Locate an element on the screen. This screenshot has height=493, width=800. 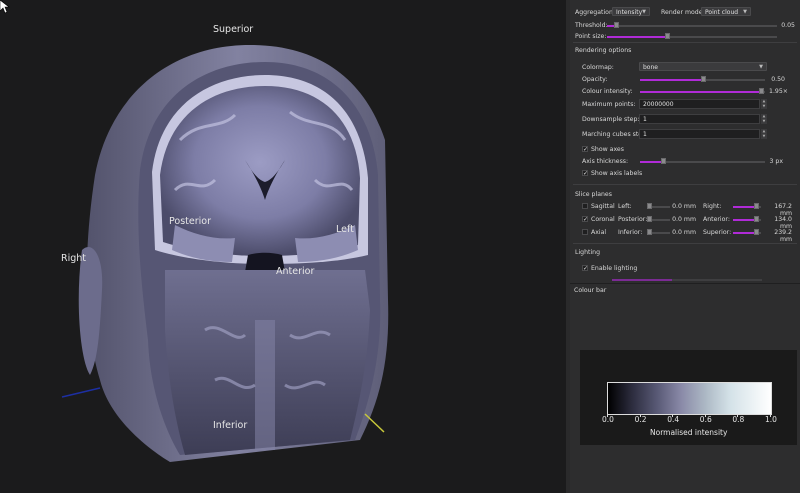
axis-thickness-value: 3 px is located at coordinates (776, 161).